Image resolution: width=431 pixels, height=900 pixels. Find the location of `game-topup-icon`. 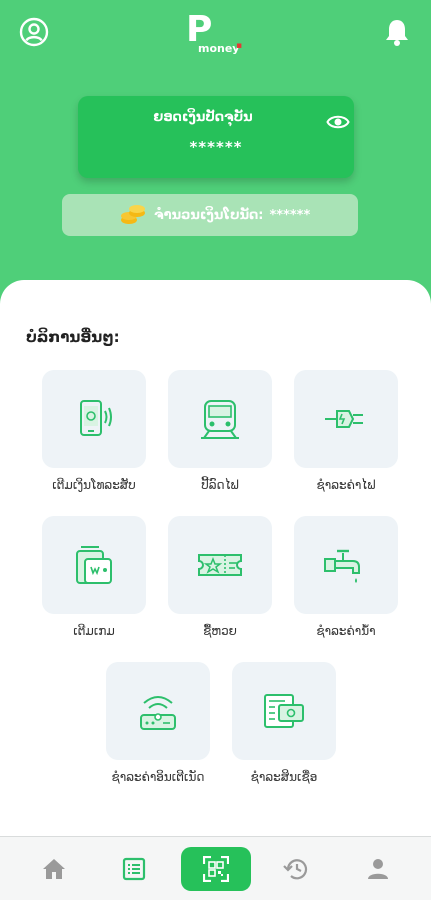

game-topup-icon is located at coordinates (94, 565).